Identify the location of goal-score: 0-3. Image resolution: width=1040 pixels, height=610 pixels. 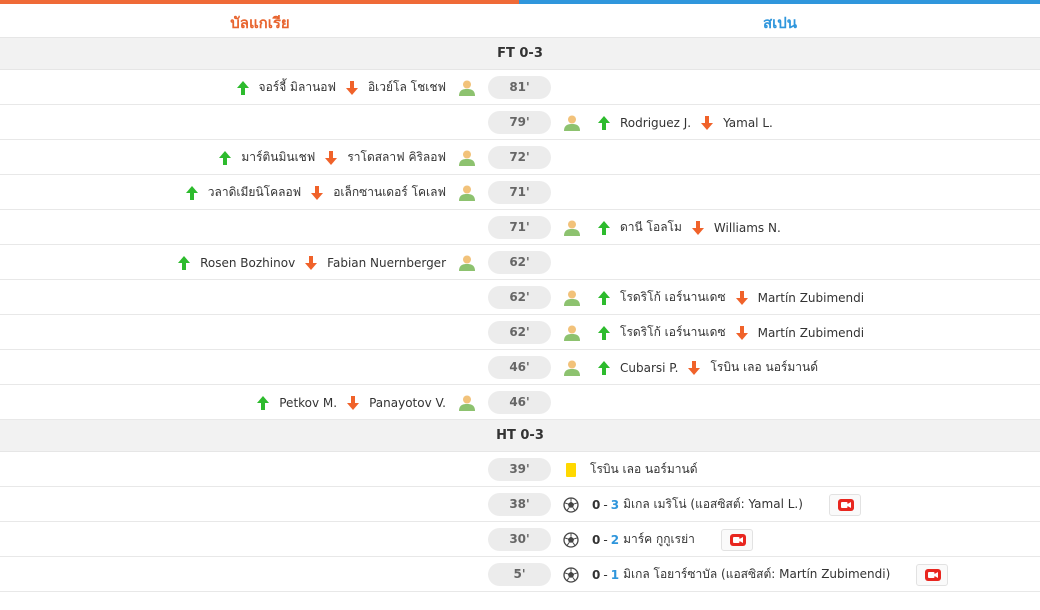
(605, 505).